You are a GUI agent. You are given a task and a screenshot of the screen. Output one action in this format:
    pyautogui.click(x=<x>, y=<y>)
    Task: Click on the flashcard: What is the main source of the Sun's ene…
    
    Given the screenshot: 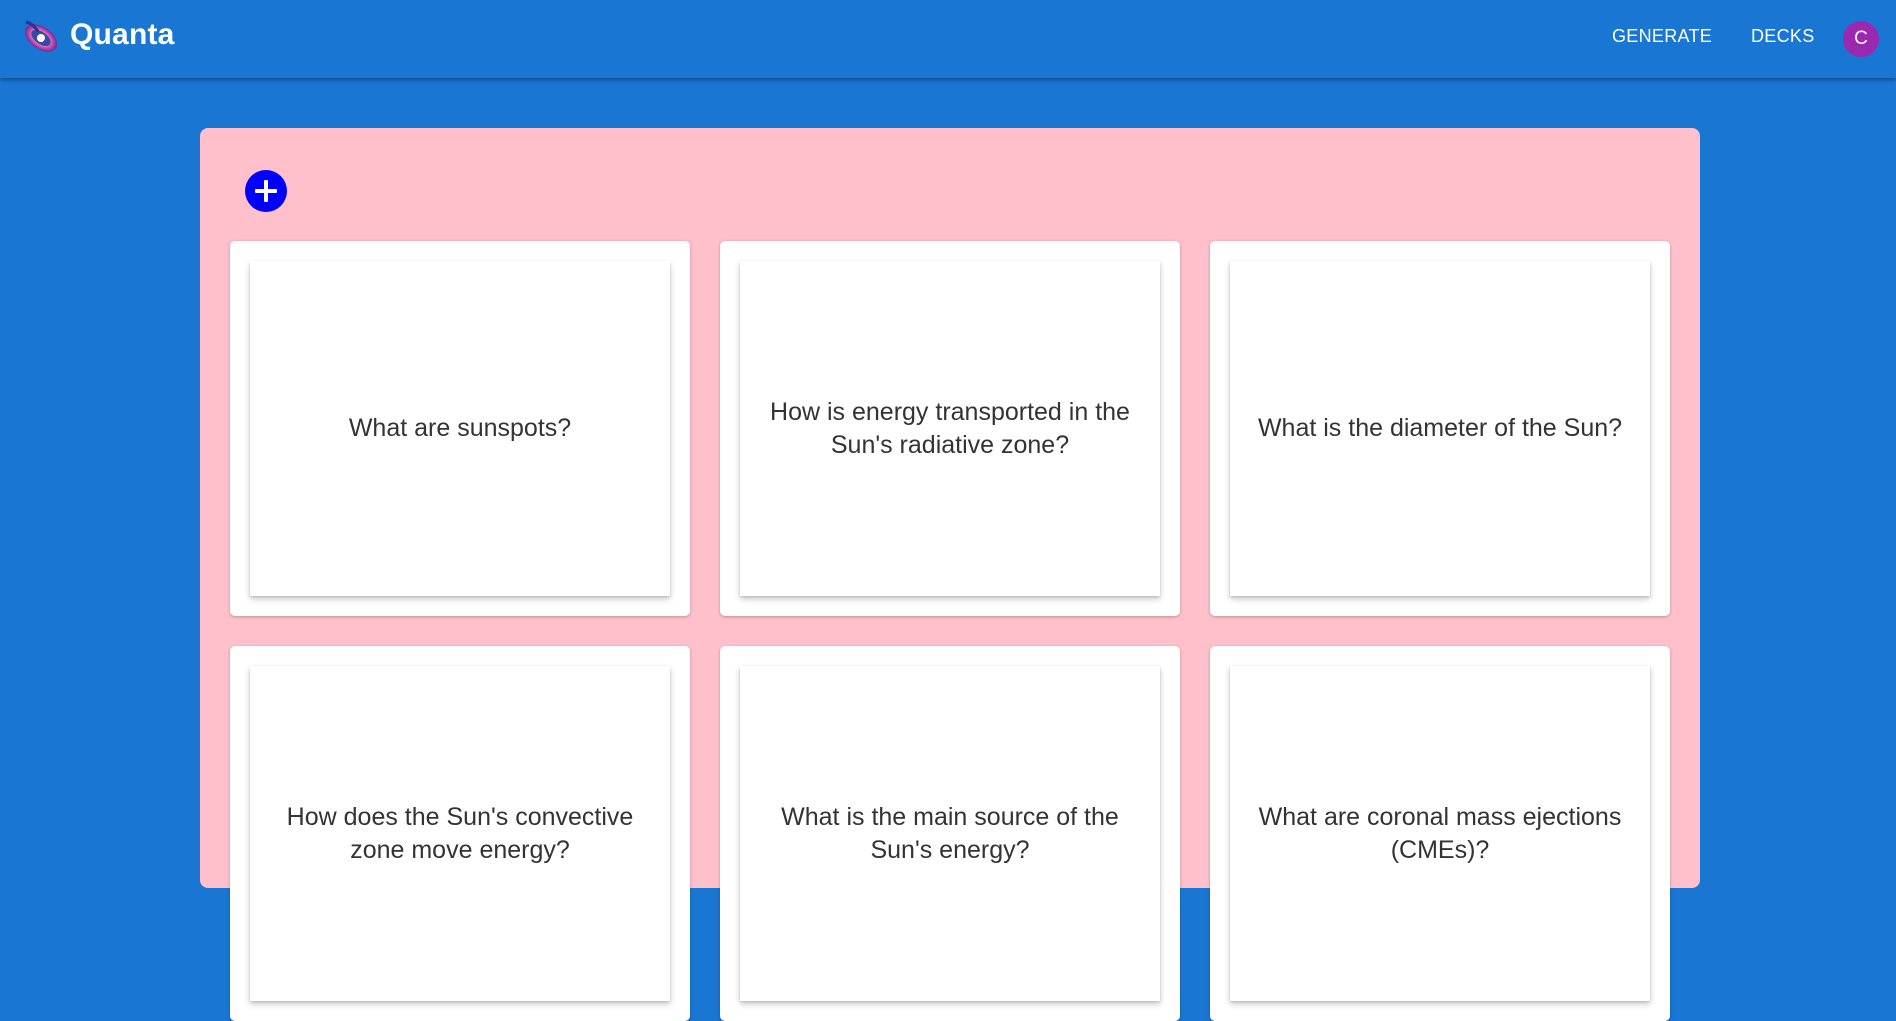 What is the action you would take?
    pyautogui.click(x=950, y=833)
    